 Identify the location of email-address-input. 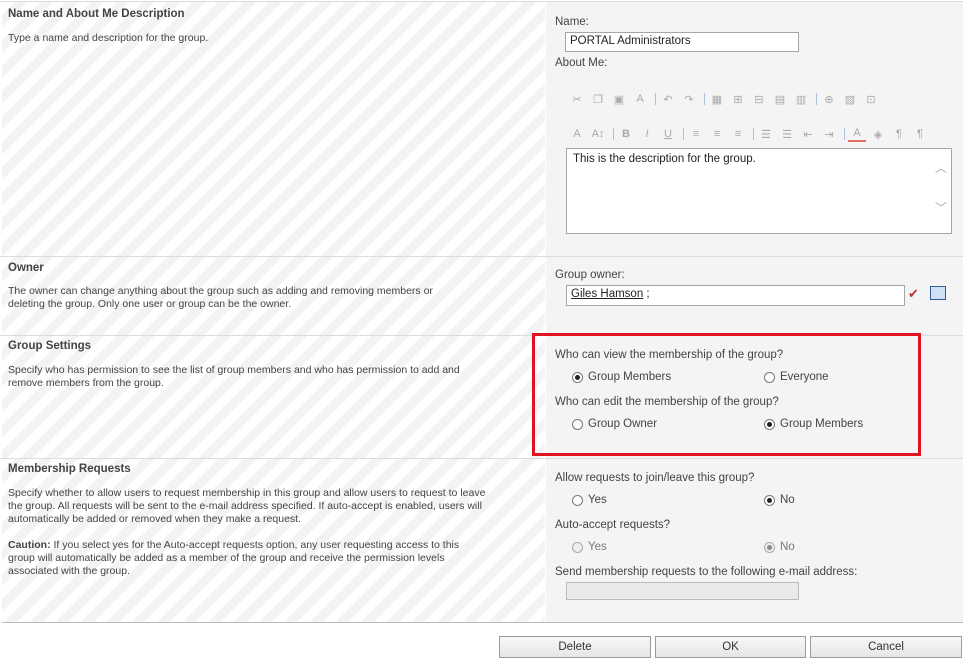
(682, 591).